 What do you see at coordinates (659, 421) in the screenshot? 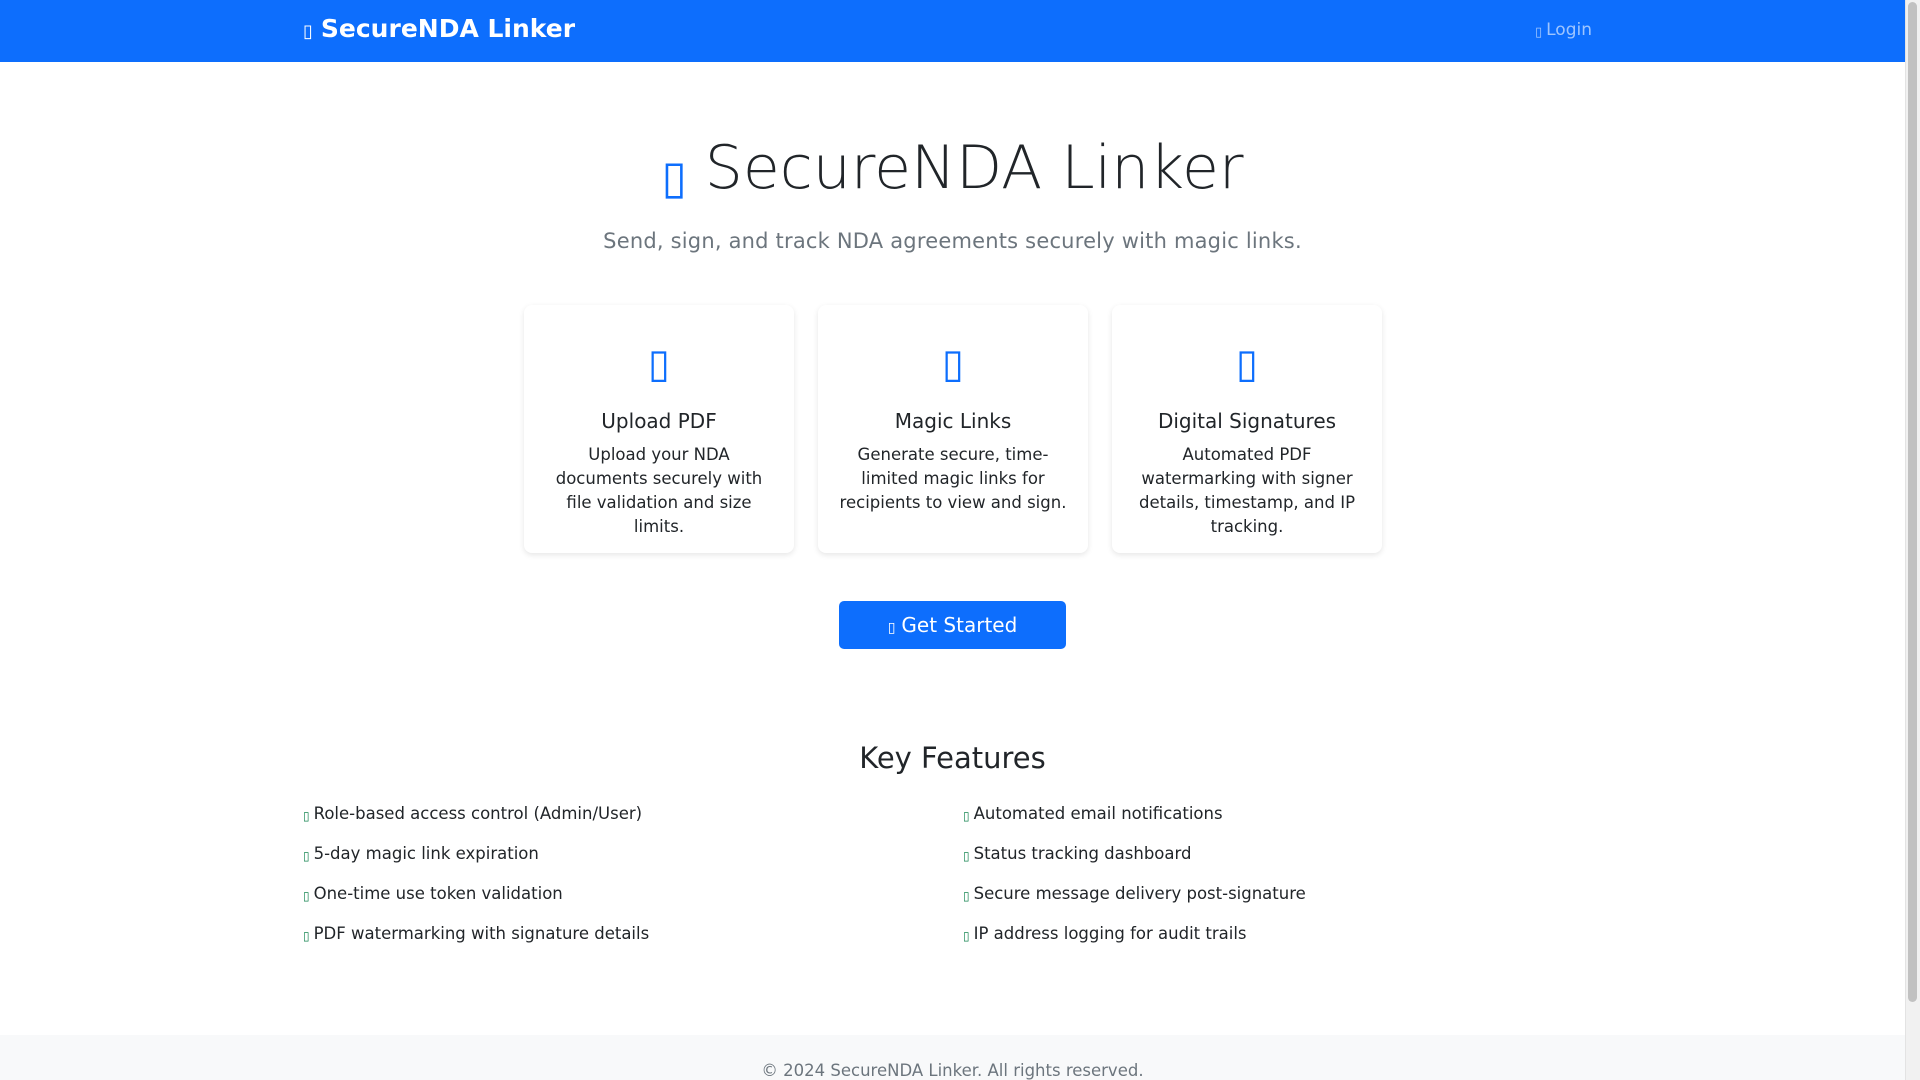
I see `card-title: Upload PDF` at bounding box center [659, 421].